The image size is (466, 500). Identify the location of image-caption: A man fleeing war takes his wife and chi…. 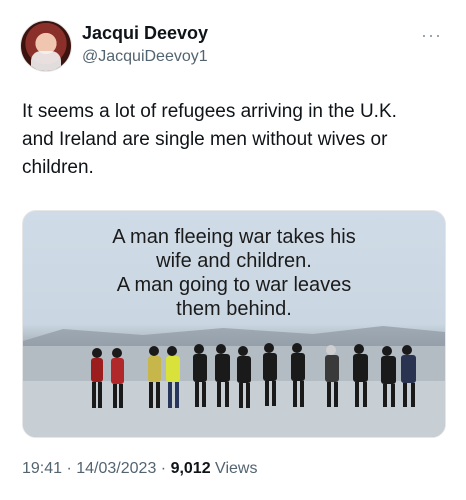
(234, 273).